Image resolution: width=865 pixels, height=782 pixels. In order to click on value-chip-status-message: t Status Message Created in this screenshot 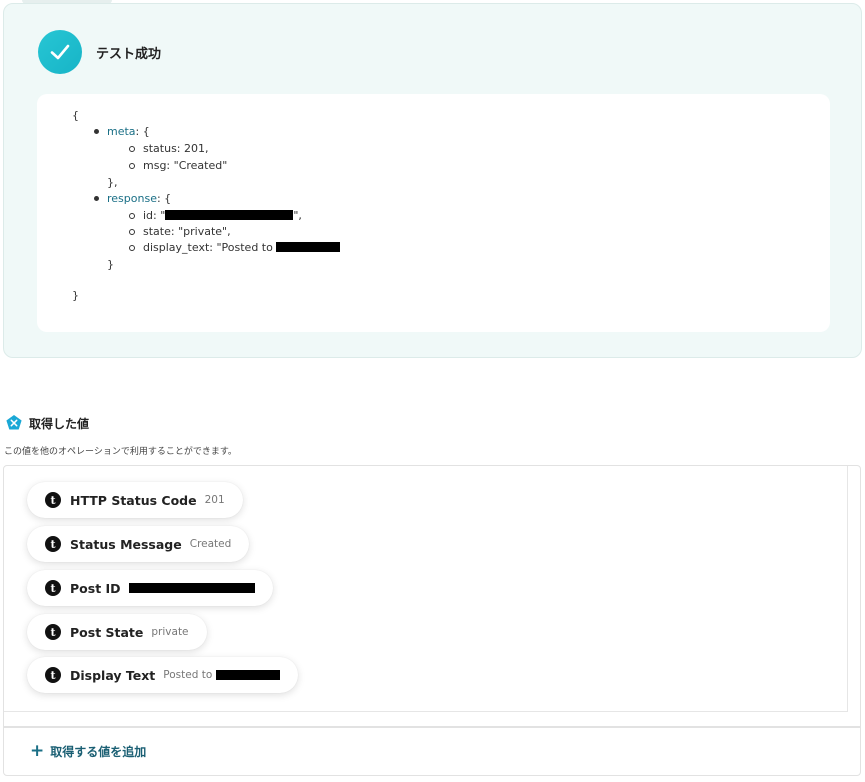, I will do `click(138, 544)`.